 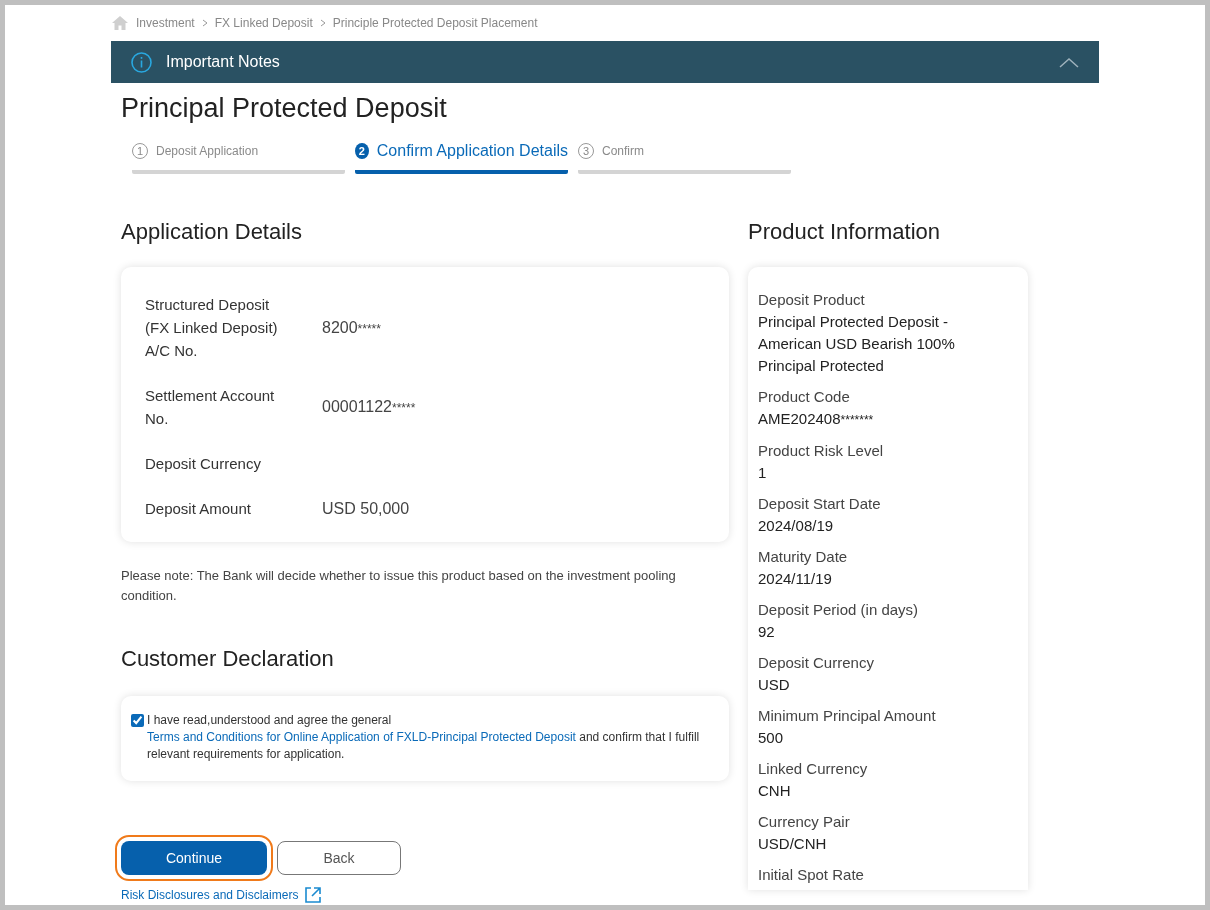 I want to click on info-label: Deposit Period (in days), so click(x=839, y=610).